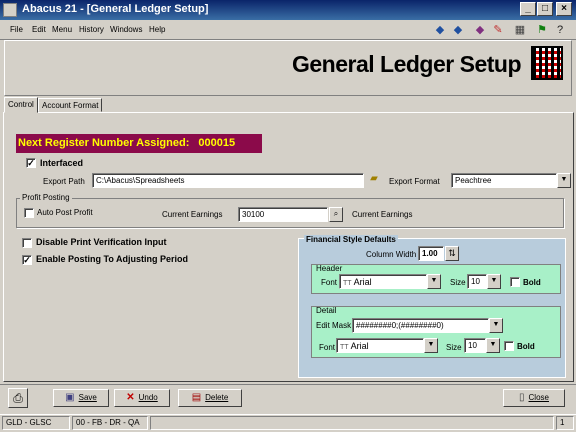  I want to click on status-message, so click(352, 423).